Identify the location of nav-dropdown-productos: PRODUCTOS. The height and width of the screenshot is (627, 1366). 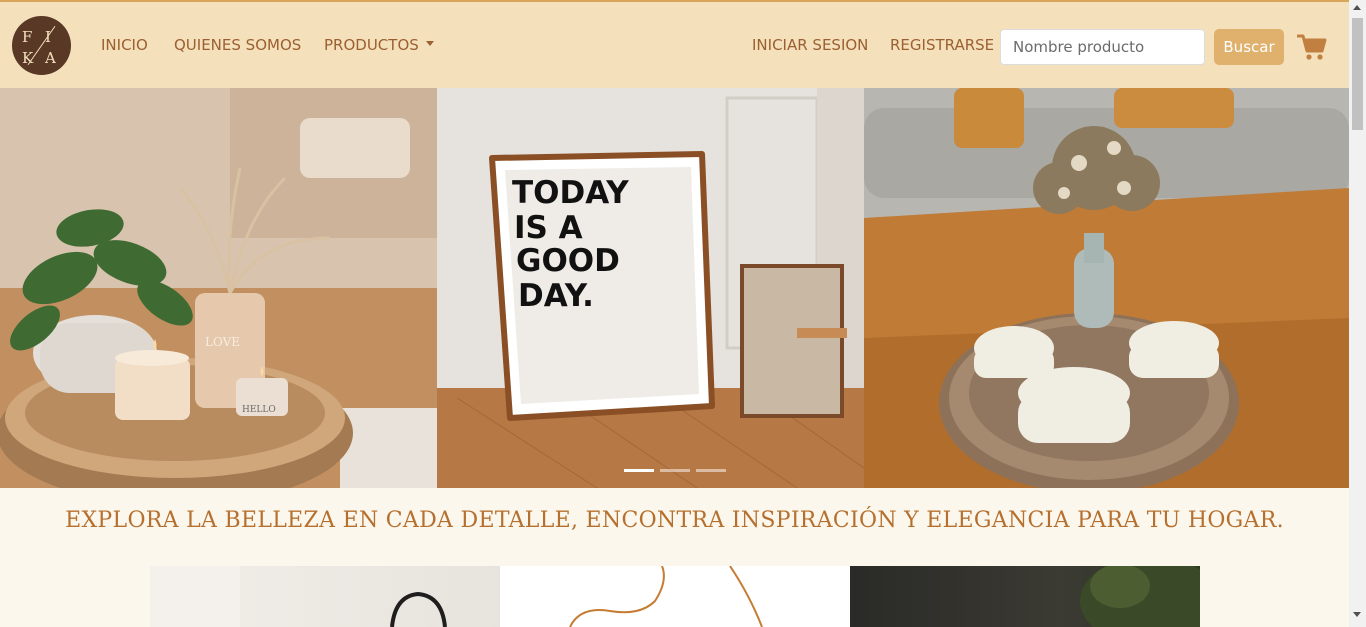
(379, 45).